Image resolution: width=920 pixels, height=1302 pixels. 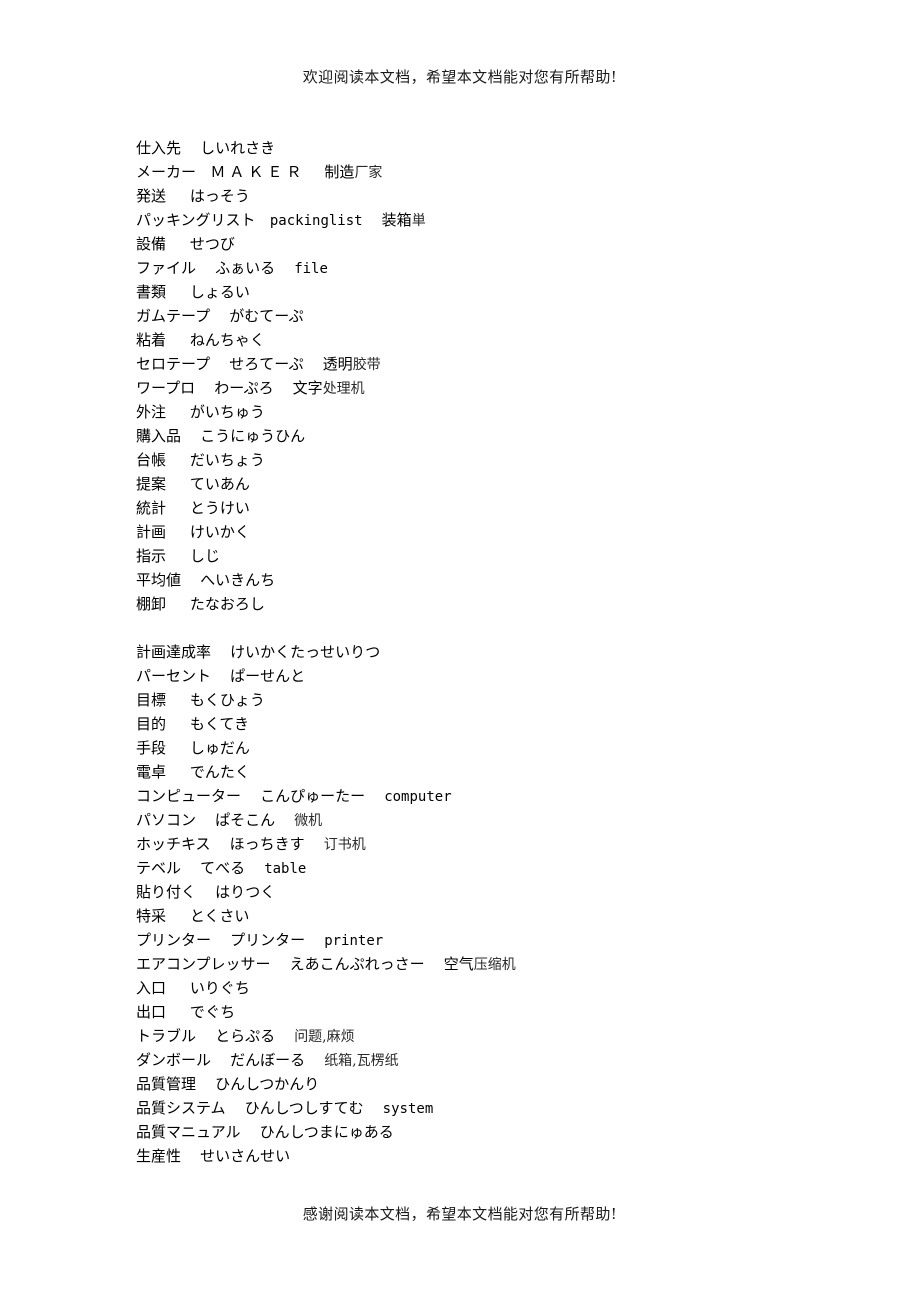 I want to click on entry-term: ホッチキス, so click(x=173, y=844).